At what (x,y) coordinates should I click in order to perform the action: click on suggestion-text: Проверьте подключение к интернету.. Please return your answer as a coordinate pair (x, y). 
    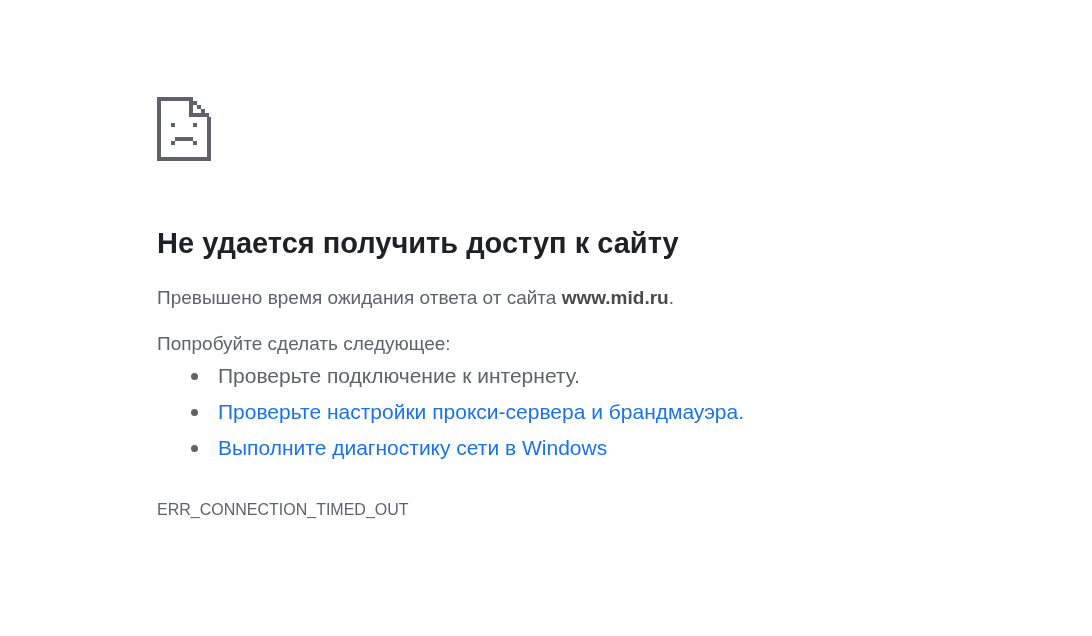
    Looking at the image, I should click on (399, 376).